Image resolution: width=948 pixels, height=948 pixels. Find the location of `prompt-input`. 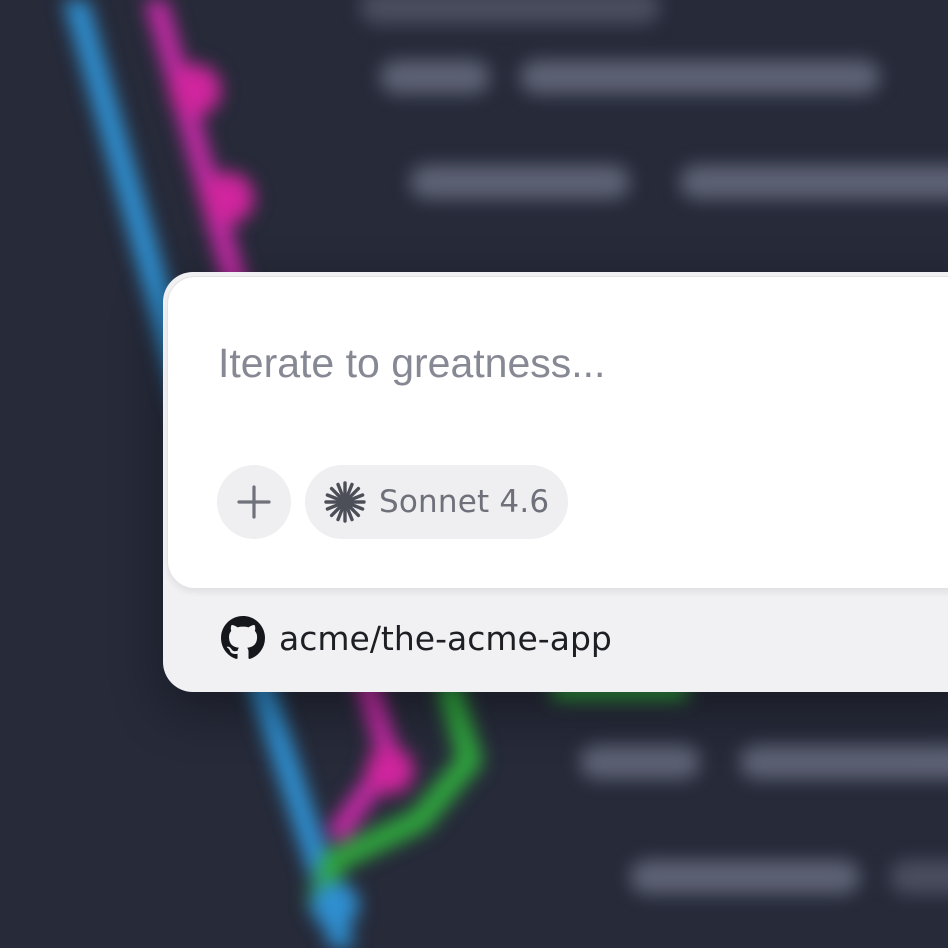

prompt-input is located at coordinates (568, 363).